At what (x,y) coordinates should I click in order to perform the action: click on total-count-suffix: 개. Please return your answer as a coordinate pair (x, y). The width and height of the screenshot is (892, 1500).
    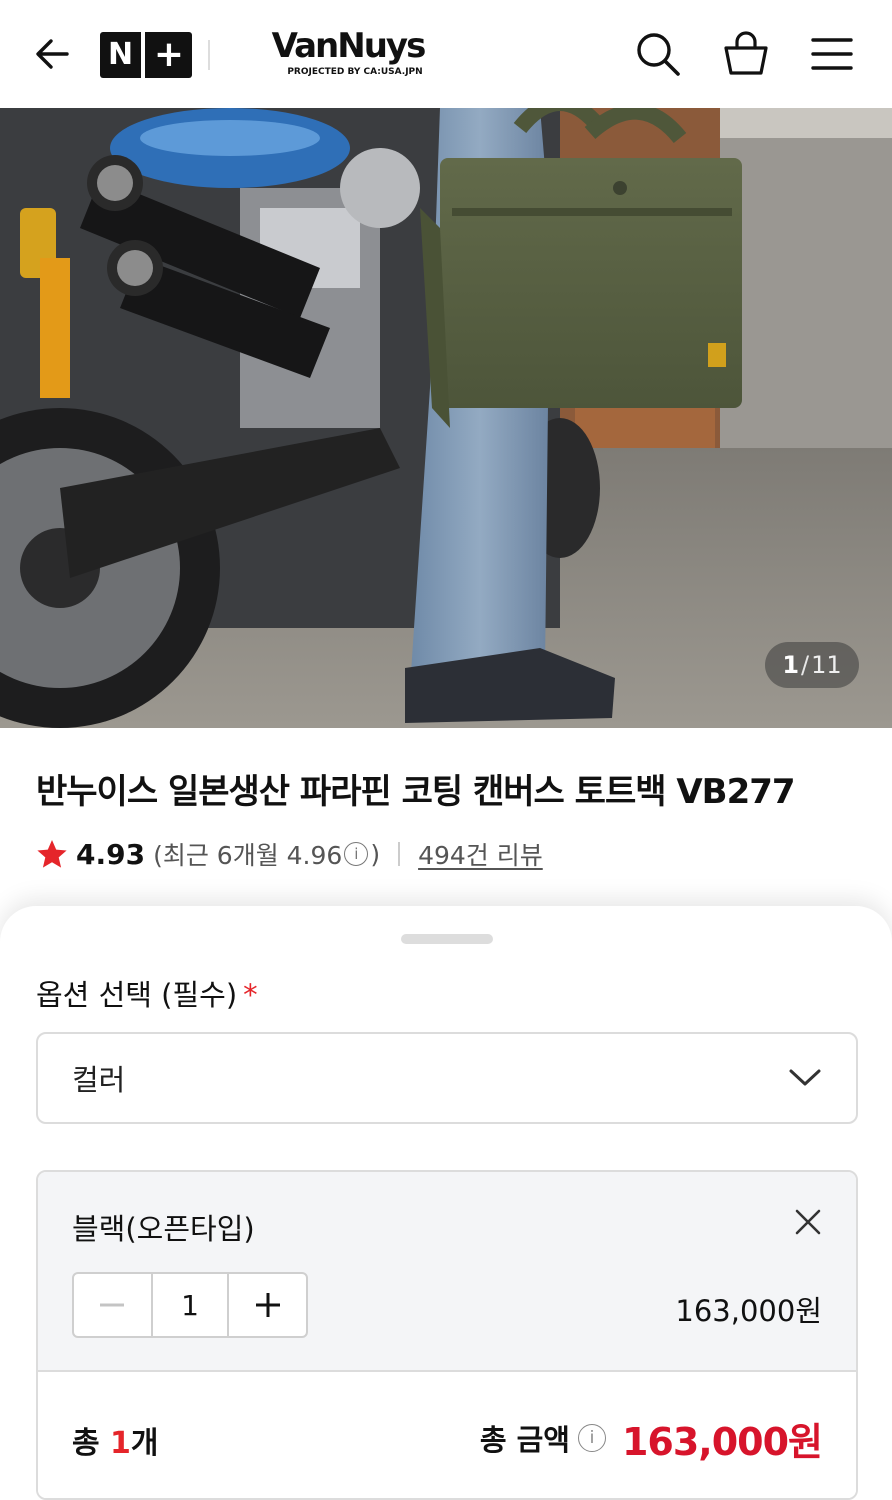
    Looking at the image, I should click on (144, 1443).